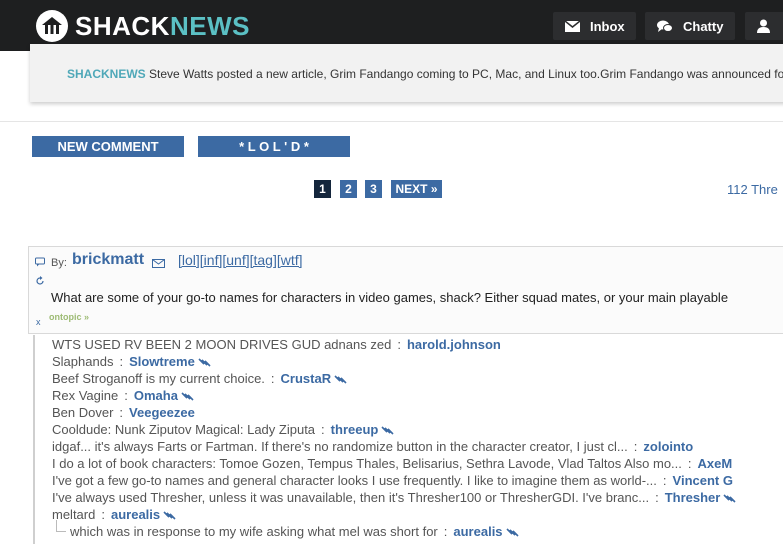 The height and width of the screenshot is (544, 783). Describe the element at coordinates (607, 26) in the screenshot. I see `inbox-label: Inbox` at that location.